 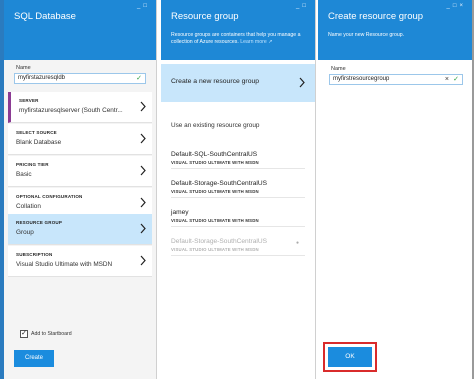 I want to click on external-link-icon: ↗, so click(x=270, y=42).